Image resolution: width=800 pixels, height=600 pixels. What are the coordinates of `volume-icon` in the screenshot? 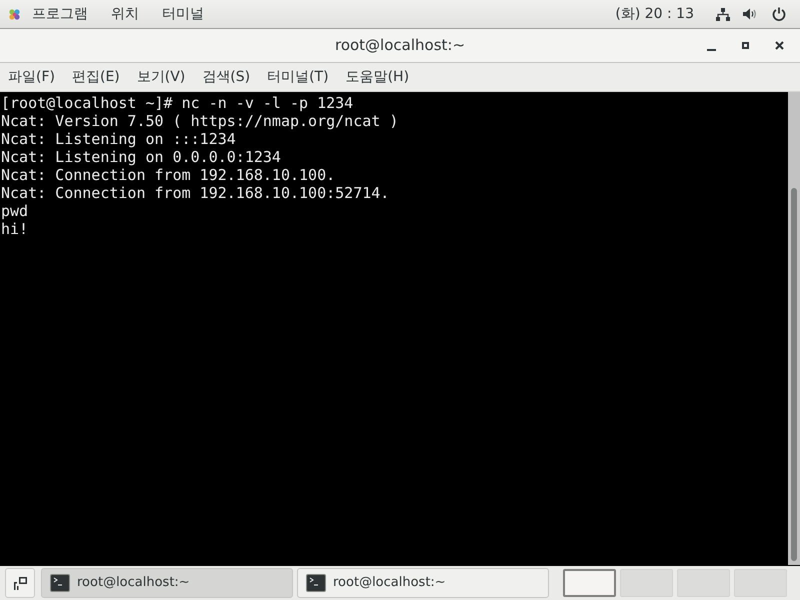 It's located at (750, 14).